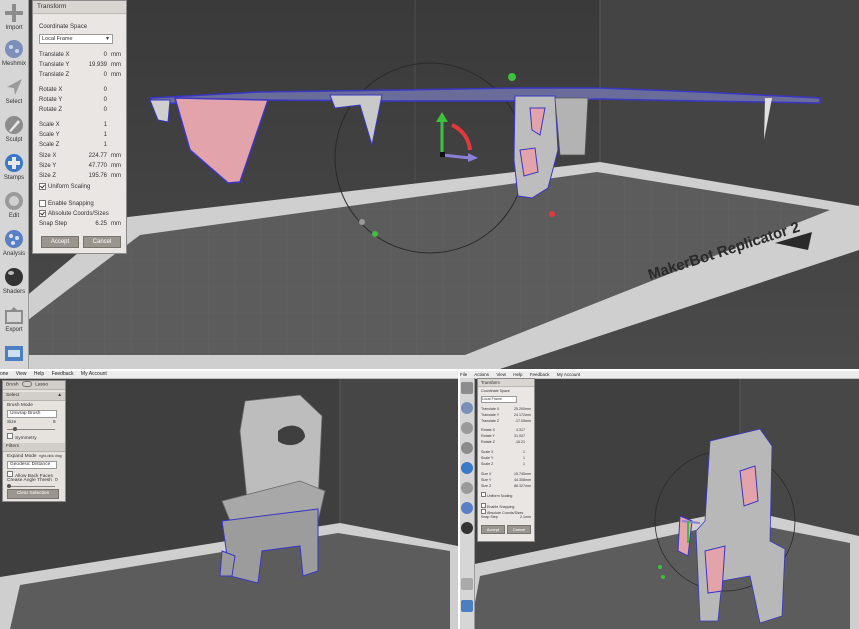 Image resolution: width=859 pixels, height=629 pixels. Describe the element at coordinates (32, 414) in the screenshot. I see `brush-mode-select: Unwrap Brush` at that location.